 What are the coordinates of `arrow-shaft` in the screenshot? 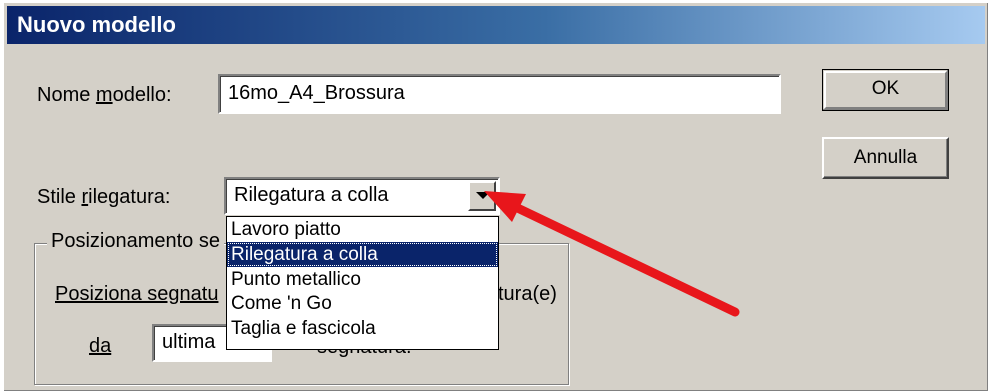 It's located at (620, 257).